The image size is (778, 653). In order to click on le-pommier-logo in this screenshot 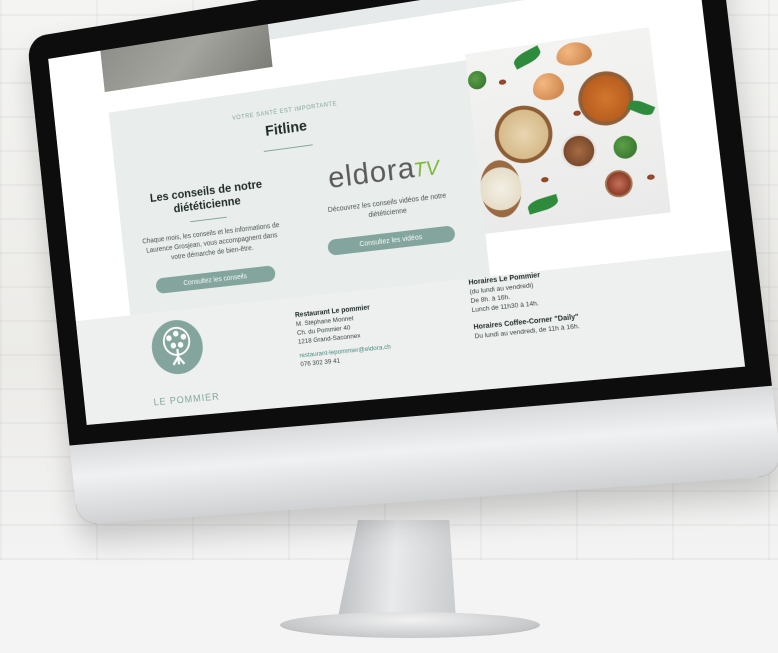, I will do `click(177, 347)`.